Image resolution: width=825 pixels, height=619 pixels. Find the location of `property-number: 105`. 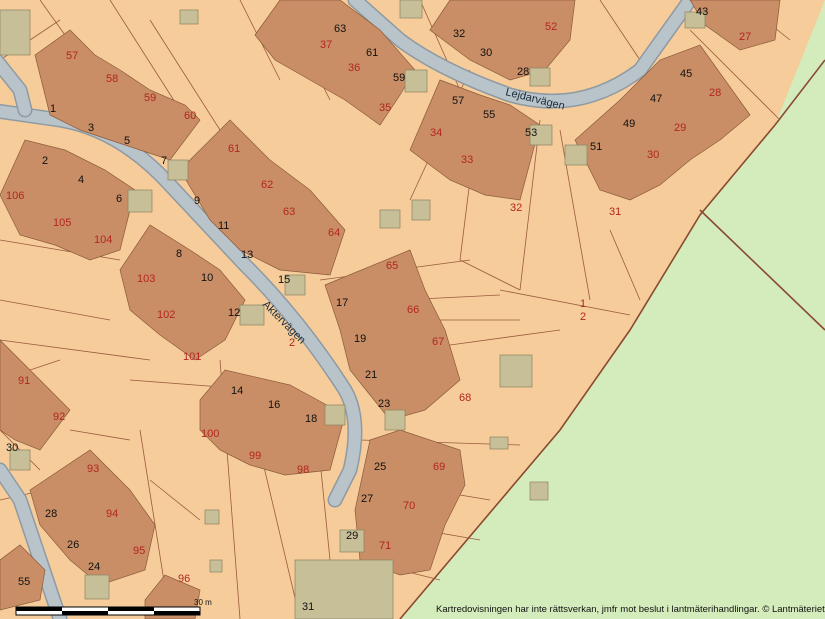

property-number: 105 is located at coordinates (62, 223).